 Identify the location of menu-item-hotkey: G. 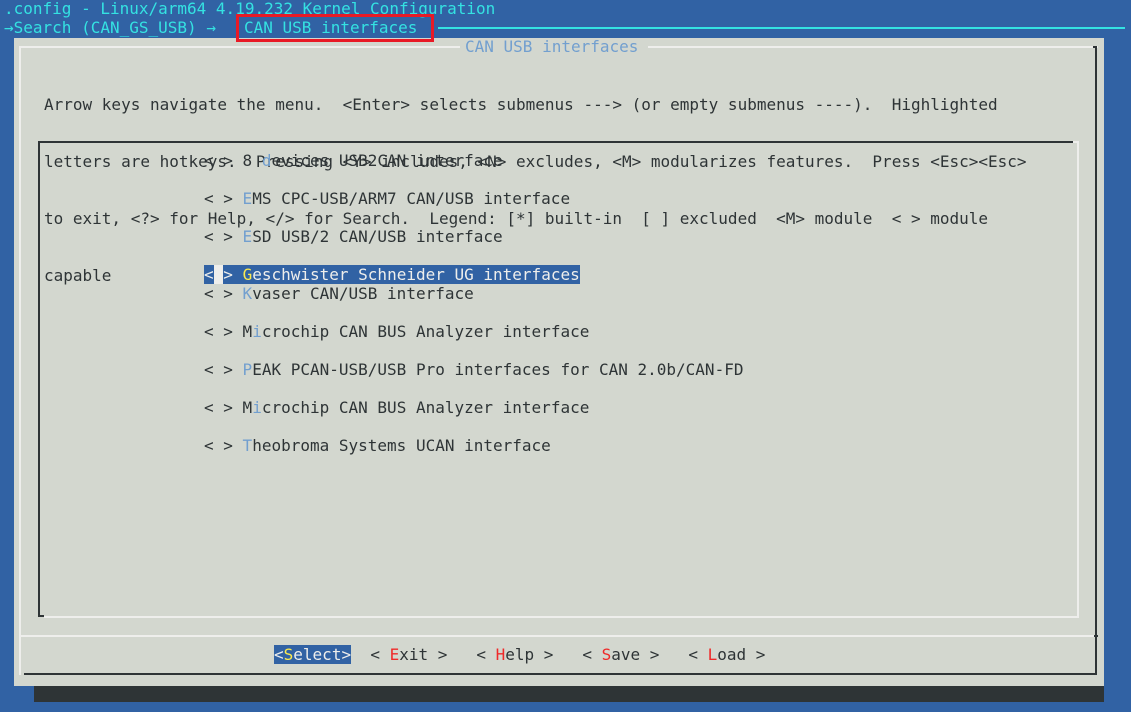
(247, 274).